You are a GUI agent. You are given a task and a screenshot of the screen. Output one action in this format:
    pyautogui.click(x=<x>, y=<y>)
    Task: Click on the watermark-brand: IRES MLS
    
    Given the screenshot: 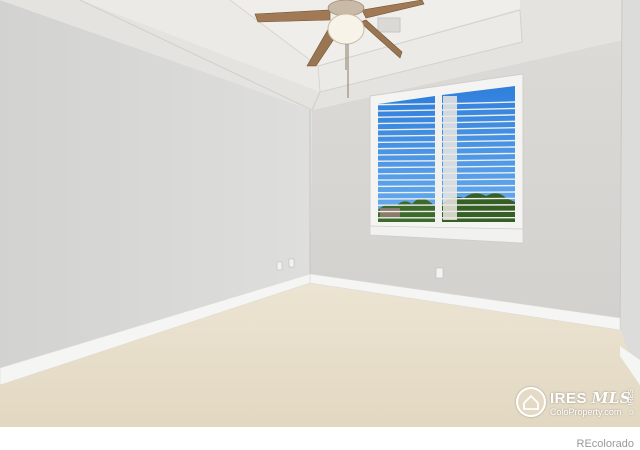 What is the action you would take?
    pyautogui.click(x=591, y=398)
    